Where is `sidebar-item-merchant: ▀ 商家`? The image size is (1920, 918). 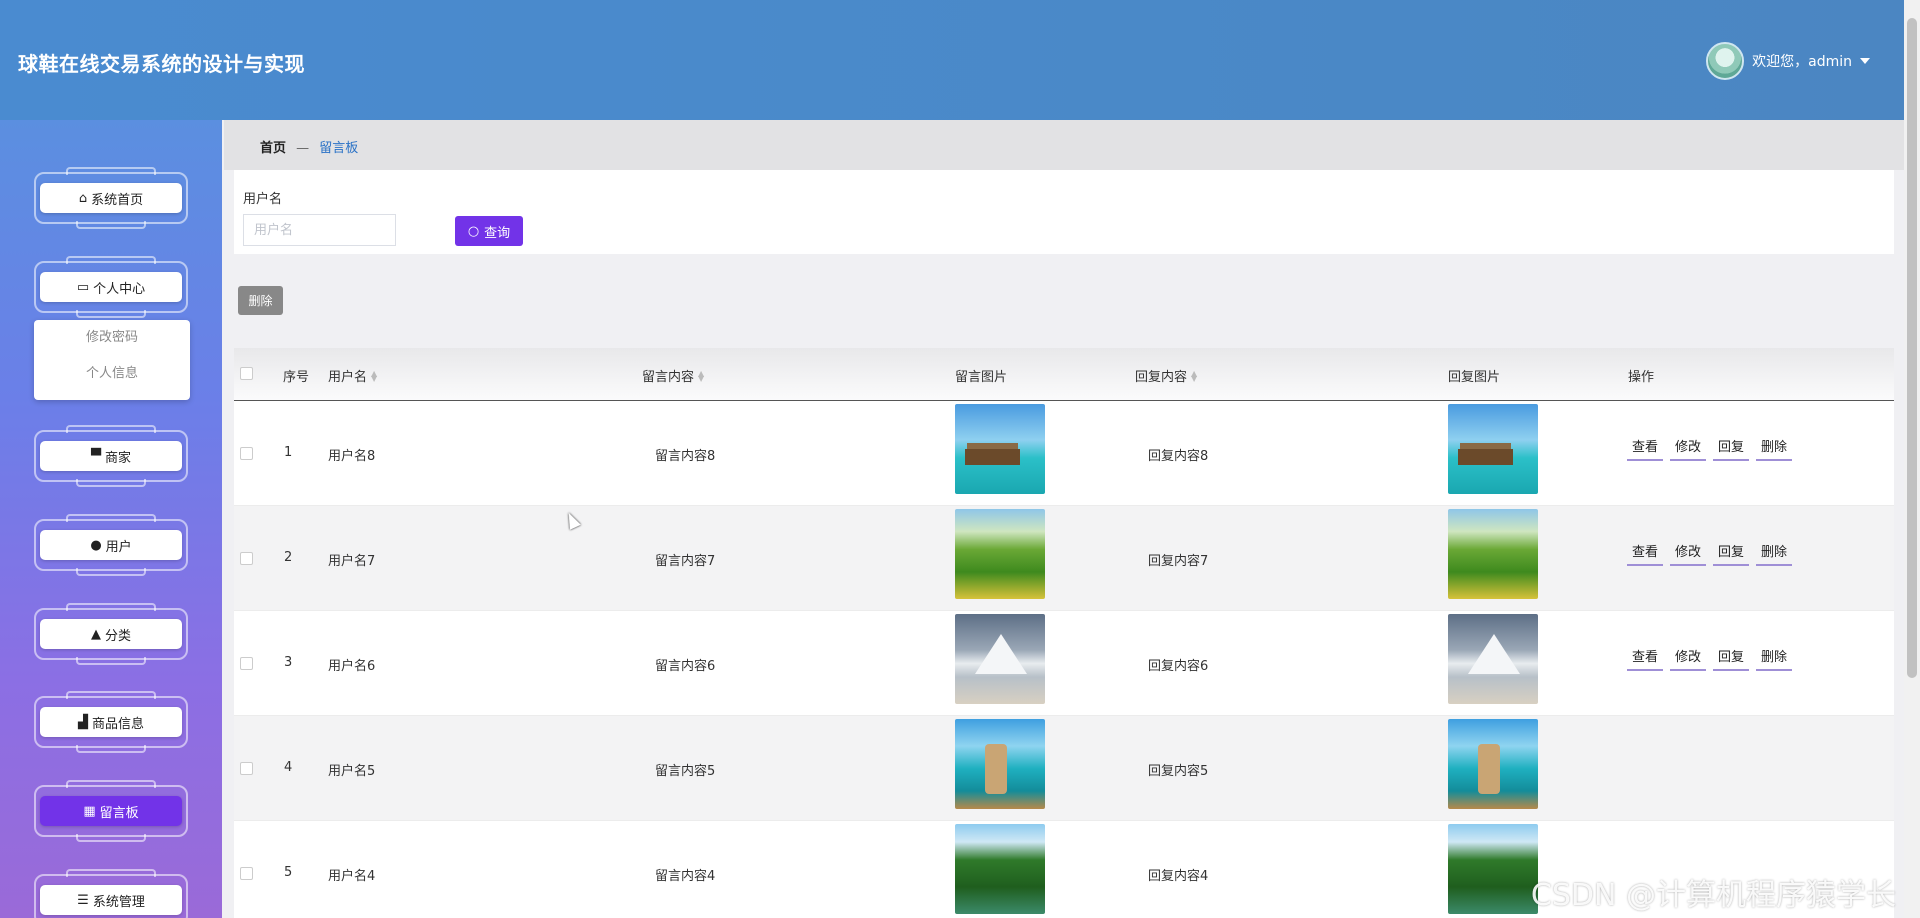
sidebar-item-merchant: ▀ 商家 is located at coordinates (111, 456).